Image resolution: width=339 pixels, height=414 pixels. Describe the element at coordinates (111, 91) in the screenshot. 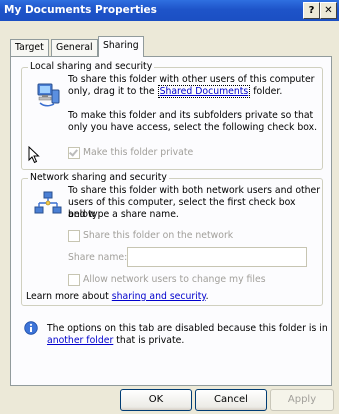

I see `local-text-line2: only, drag it to the` at that location.